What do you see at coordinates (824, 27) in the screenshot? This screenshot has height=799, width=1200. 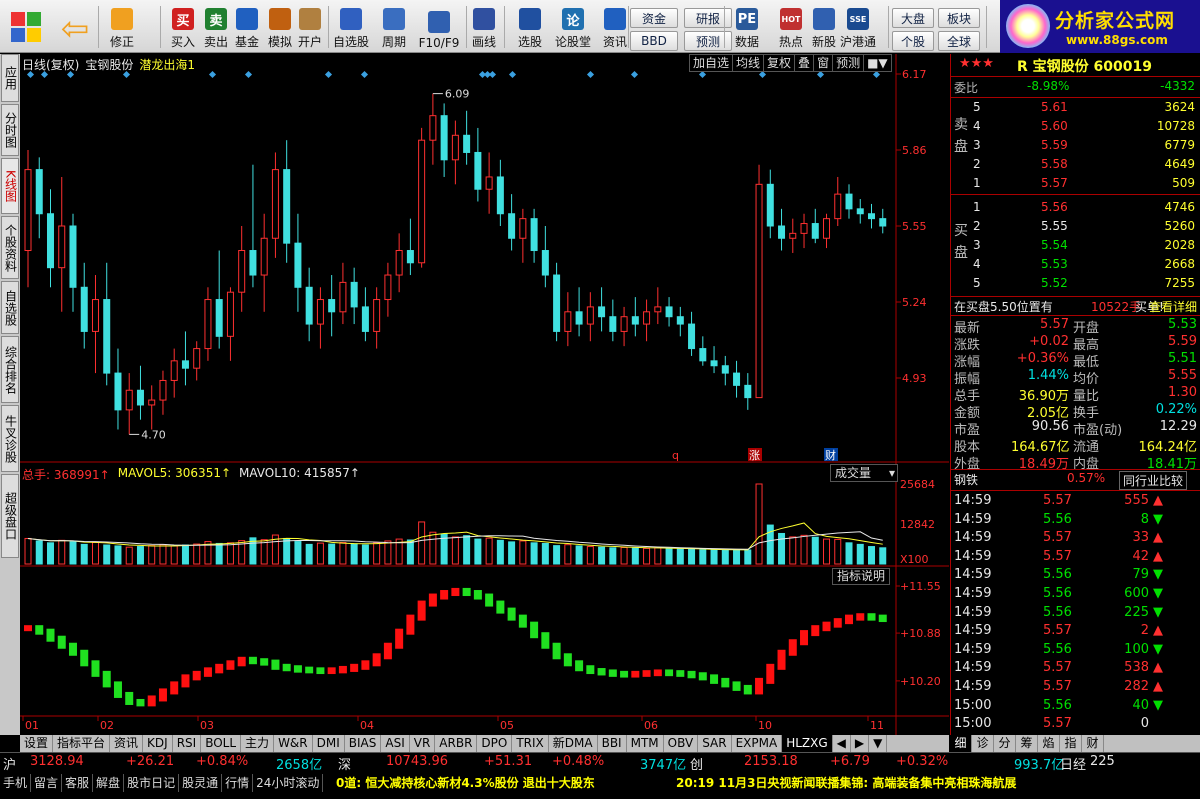 I see `toolbar-new-stock-button: 新股` at bounding box center [824, 27].